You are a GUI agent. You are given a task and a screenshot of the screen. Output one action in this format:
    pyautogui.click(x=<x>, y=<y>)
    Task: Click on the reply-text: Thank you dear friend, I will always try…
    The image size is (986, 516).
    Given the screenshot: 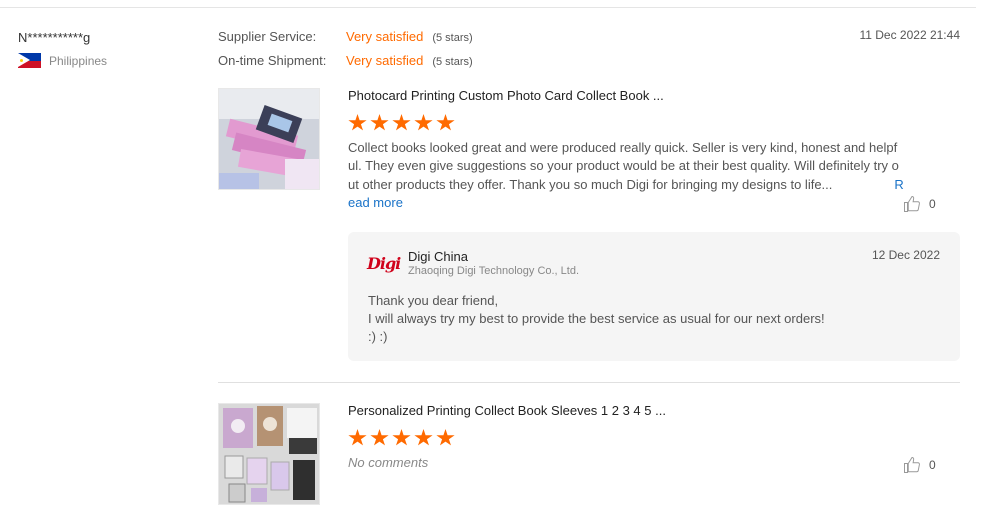 What is the action you would take?
    pyautogui.click(x=596, y=319)
    